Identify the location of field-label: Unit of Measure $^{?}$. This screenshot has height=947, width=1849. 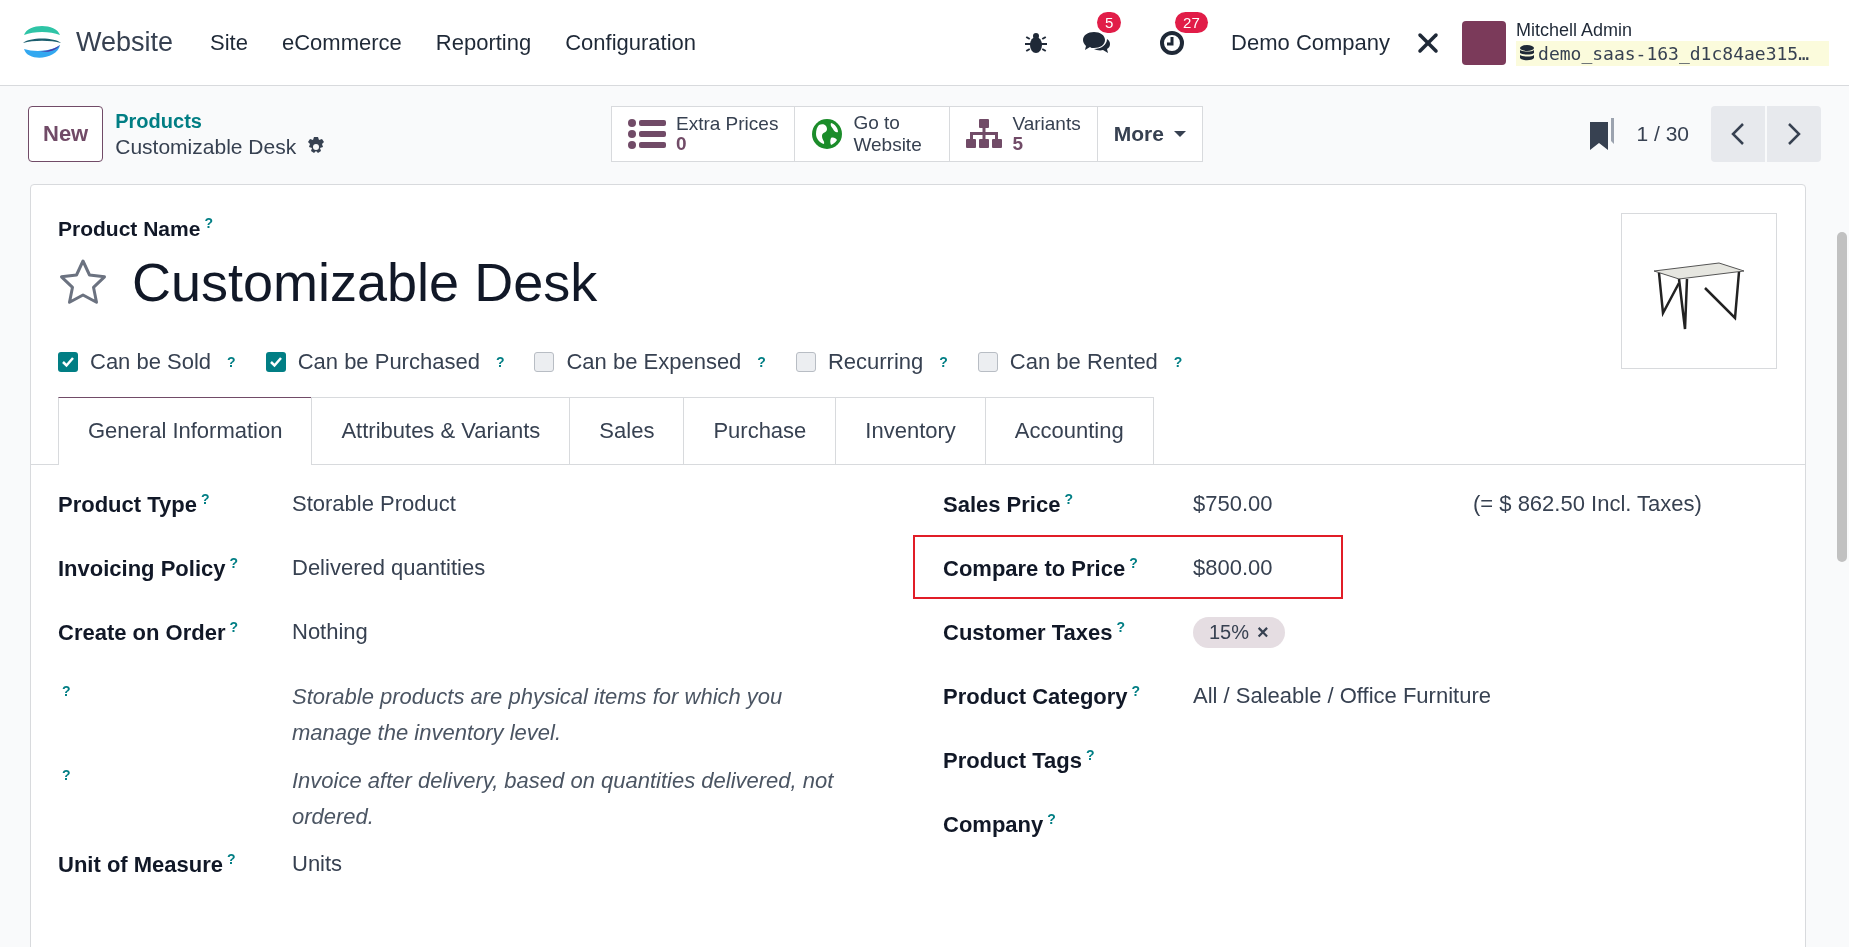
(147, 865).